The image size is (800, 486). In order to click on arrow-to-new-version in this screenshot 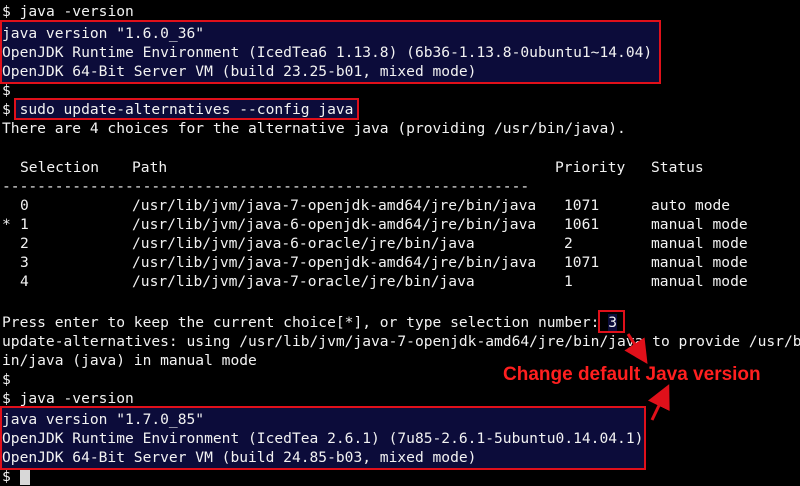, I will do `click(658, 402)`.